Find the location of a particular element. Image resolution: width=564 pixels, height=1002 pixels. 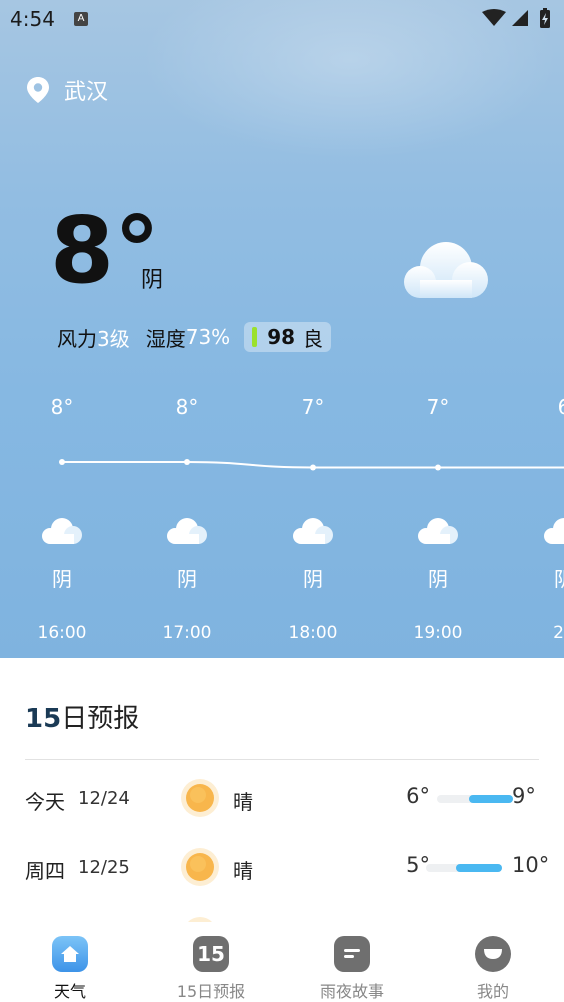

hourly-item: 7° 阴 18:00 is located at coordinates (313, 519).